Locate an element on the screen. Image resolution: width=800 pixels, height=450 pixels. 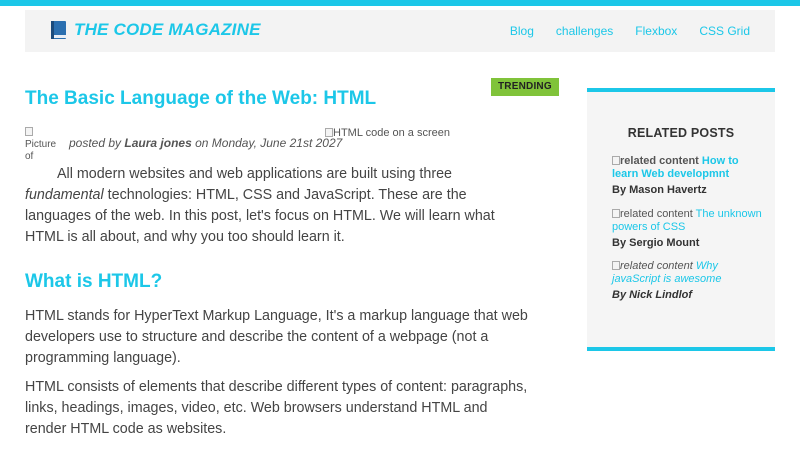
hero-image-alt: HTML code on a screen is located at coordinates (391, 133).